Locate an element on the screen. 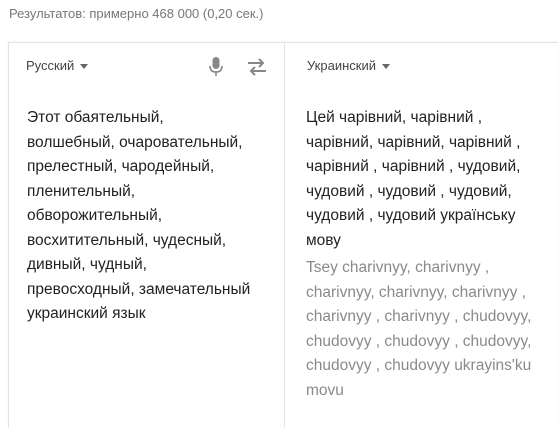 The width and height of the screenshot is (559, 428). target-language-label: Украинский is located at coordinates (341, 65).